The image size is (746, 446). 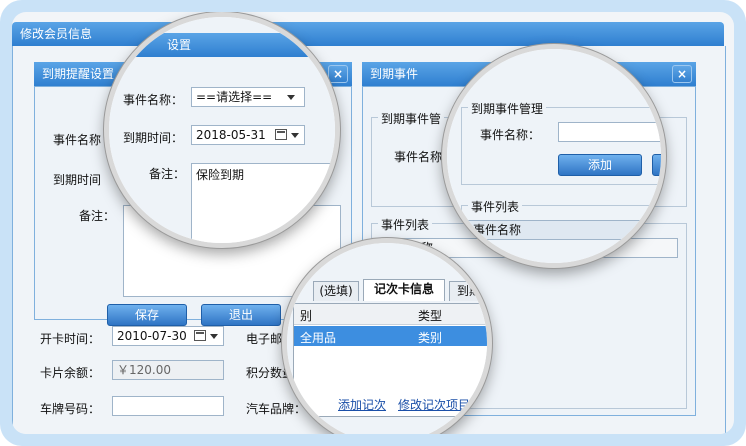 What do you see at coordinates (167, 174) in the screenshot?
I see `note-label: 备注：` at bounding box center [167, 174].